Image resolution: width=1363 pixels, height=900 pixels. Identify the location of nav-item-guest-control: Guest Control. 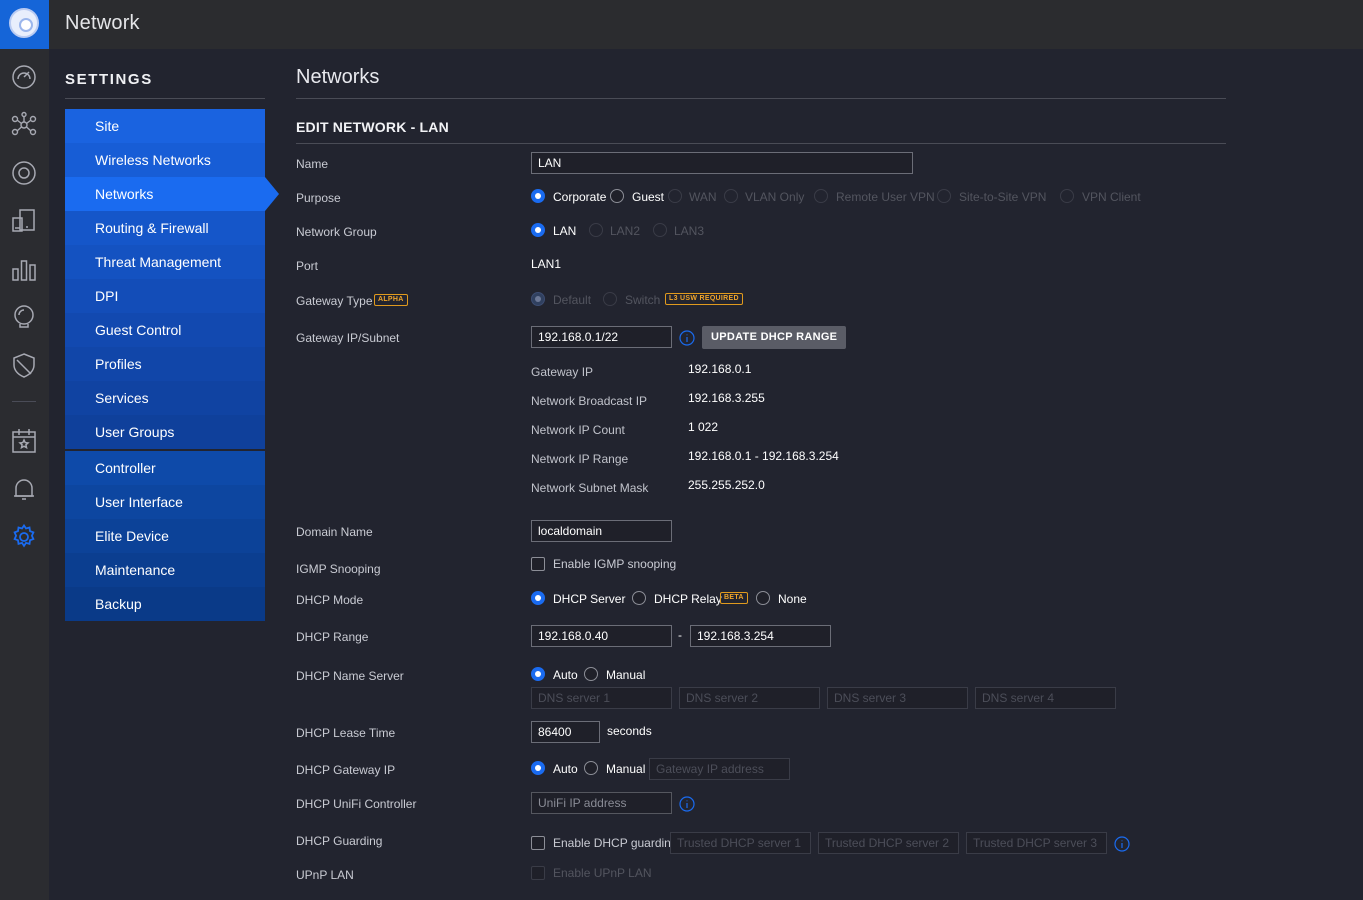
(165, 330).